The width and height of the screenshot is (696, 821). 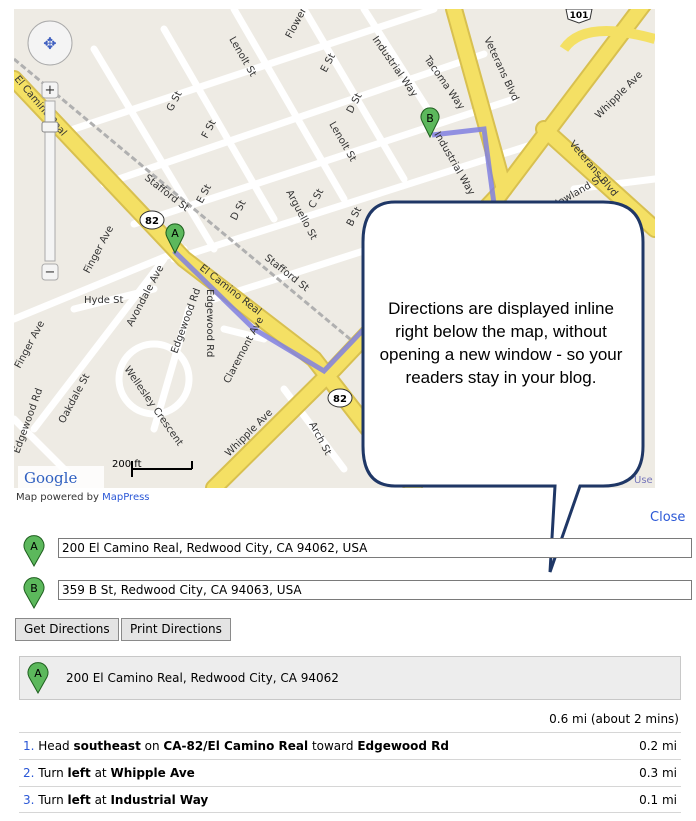 I want to click on to-row: B 359 B St, Redwood City, CA 94063, USA, so click(x=357, y=595).